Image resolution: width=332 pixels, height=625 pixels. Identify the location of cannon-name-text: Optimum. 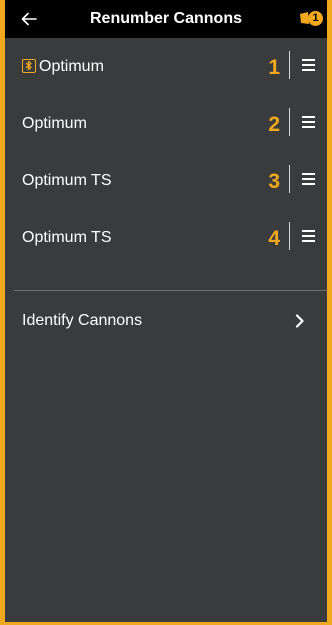
(71, 66).